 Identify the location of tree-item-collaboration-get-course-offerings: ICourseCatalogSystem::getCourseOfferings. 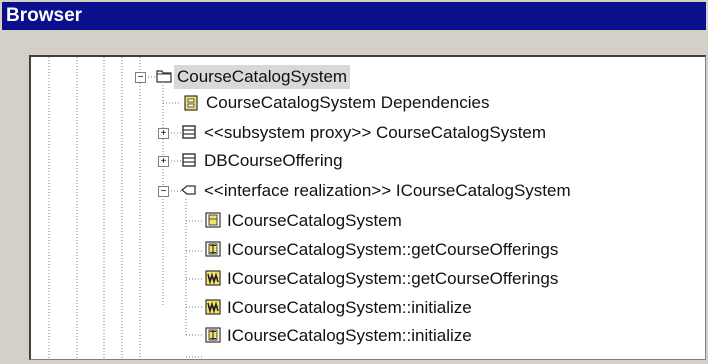
(392, 279).